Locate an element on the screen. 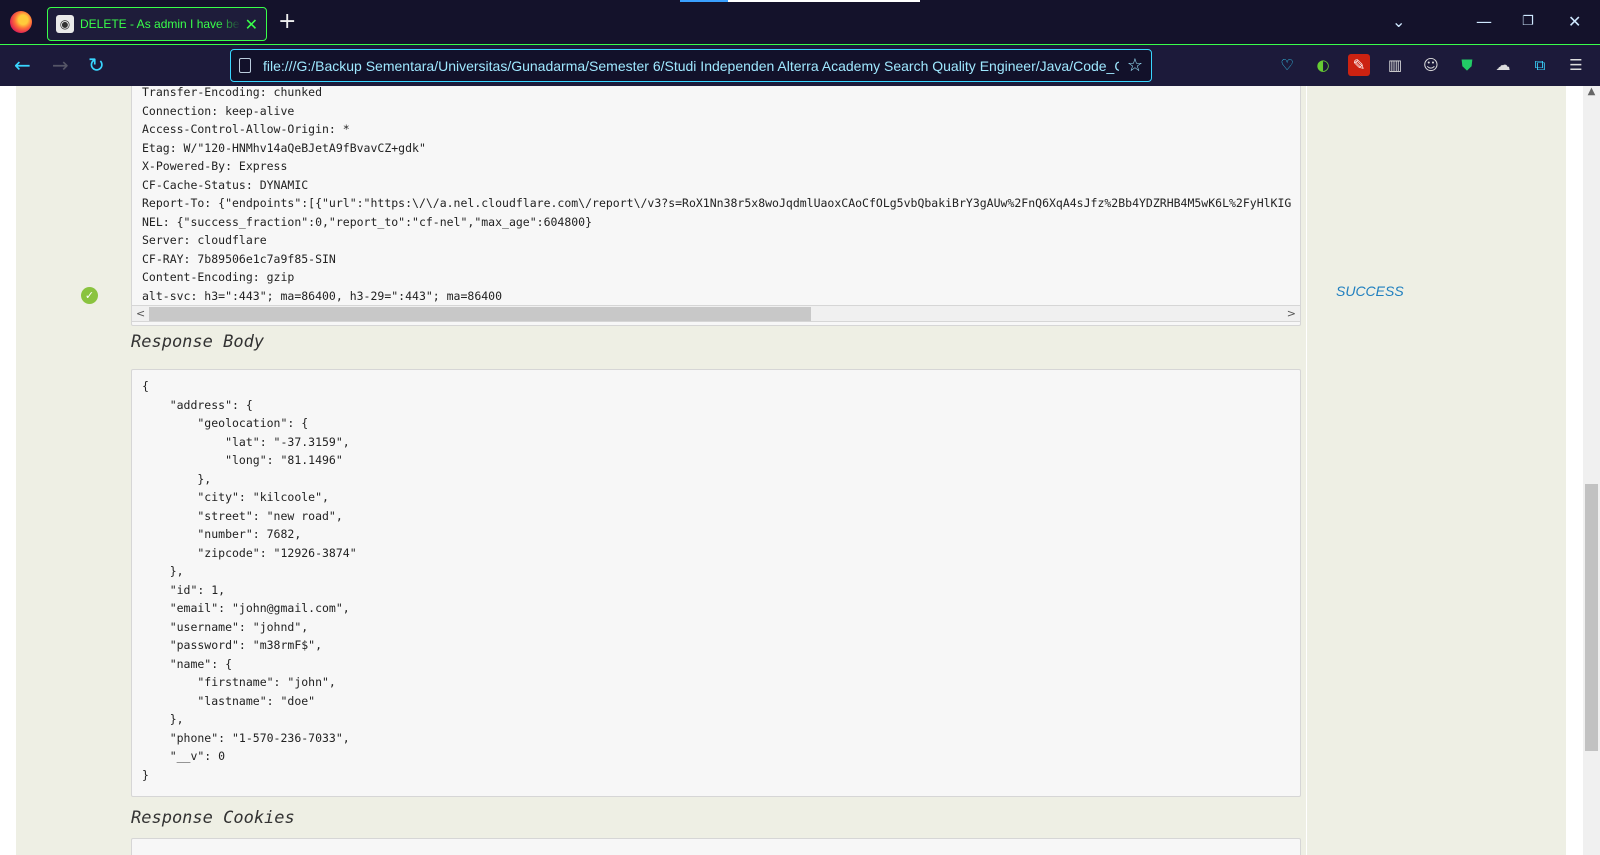 This screenshot has width=1600, height=855. firefox-menu-icon is located at coordinates (21, 22).